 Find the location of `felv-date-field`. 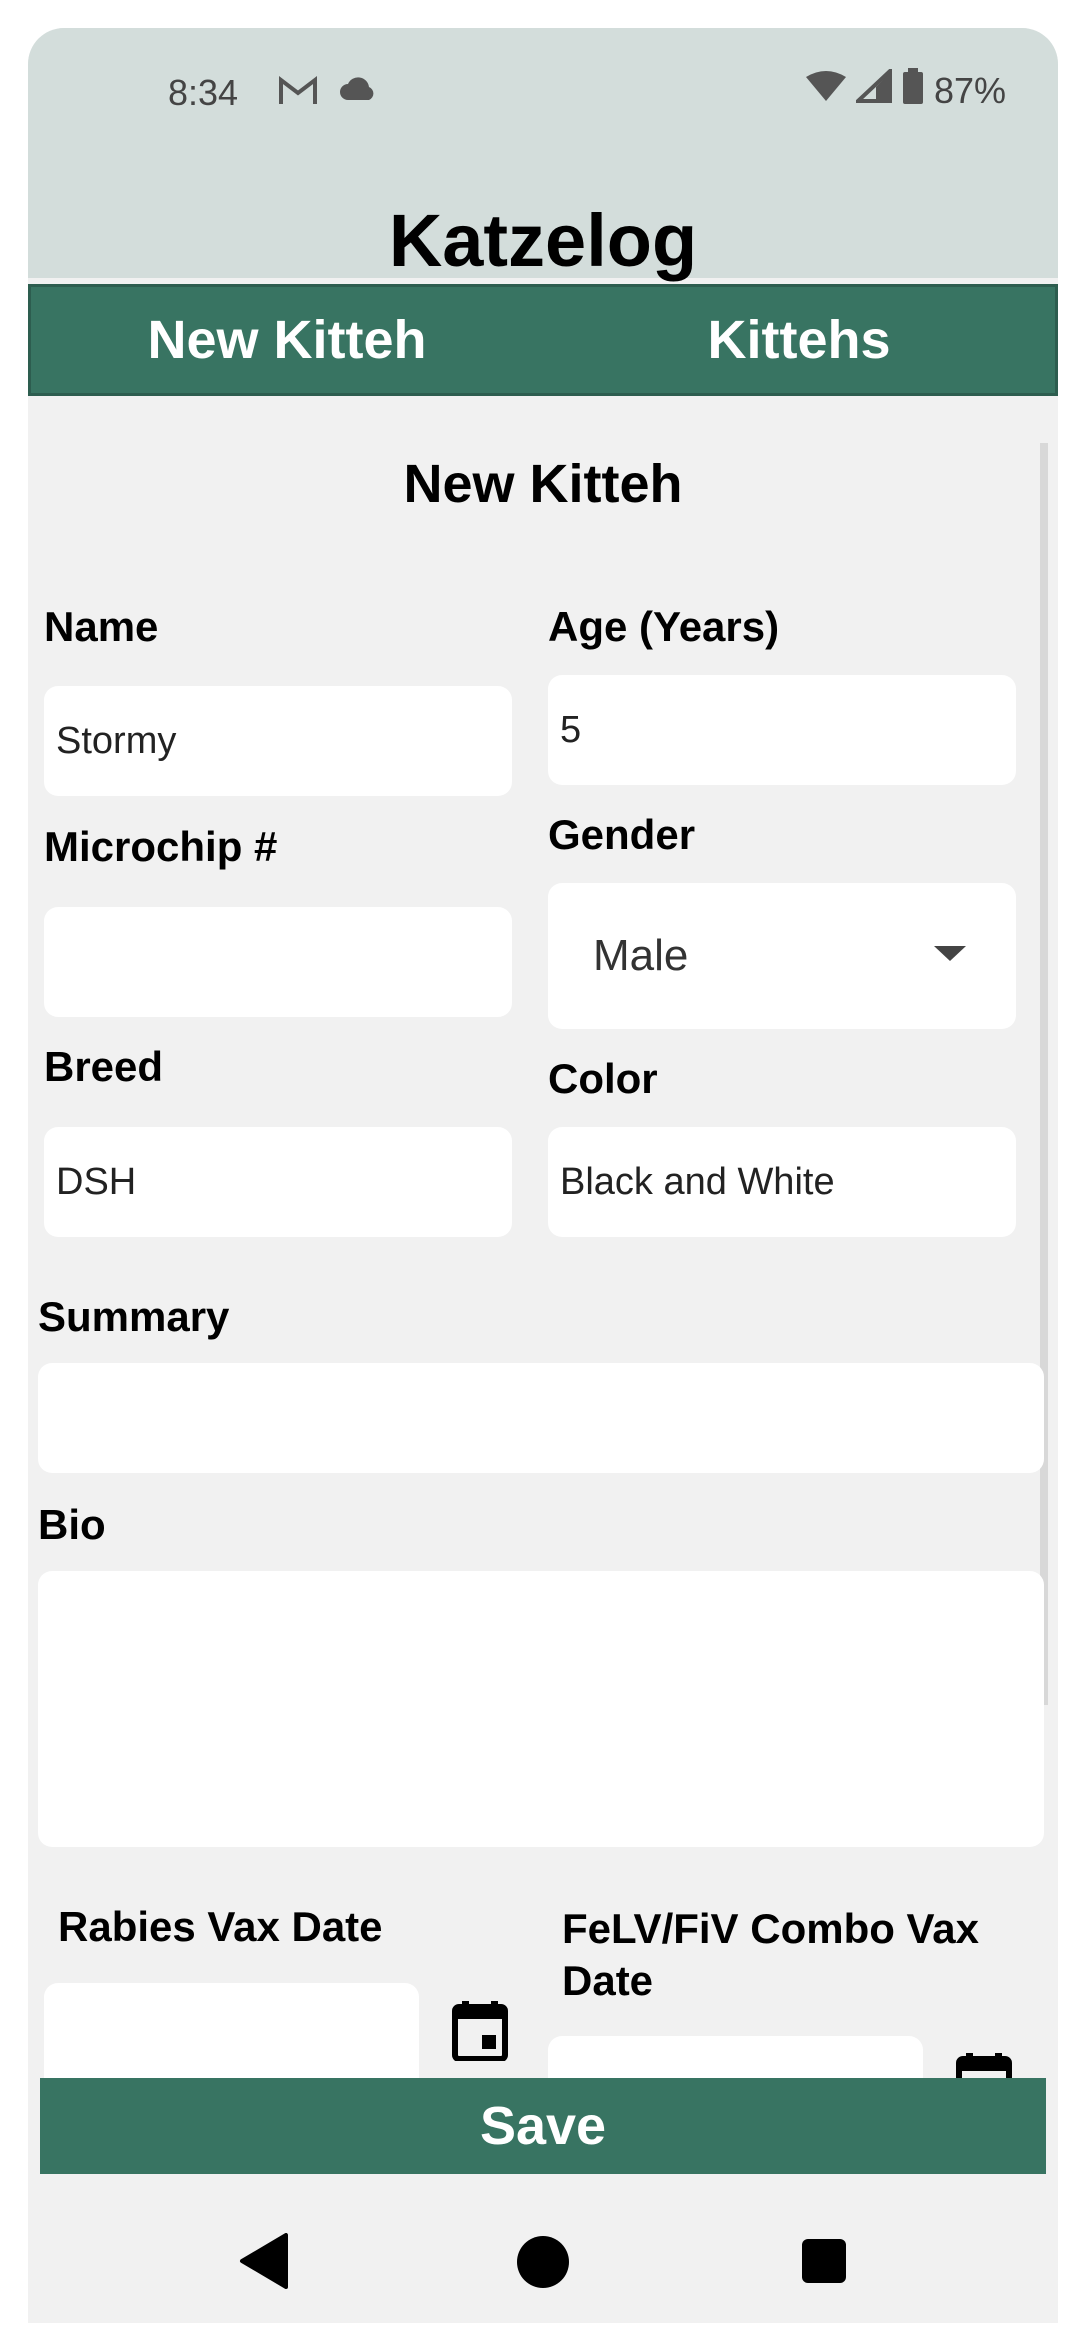

felv-date-field is located at coordinates (735, 2059).